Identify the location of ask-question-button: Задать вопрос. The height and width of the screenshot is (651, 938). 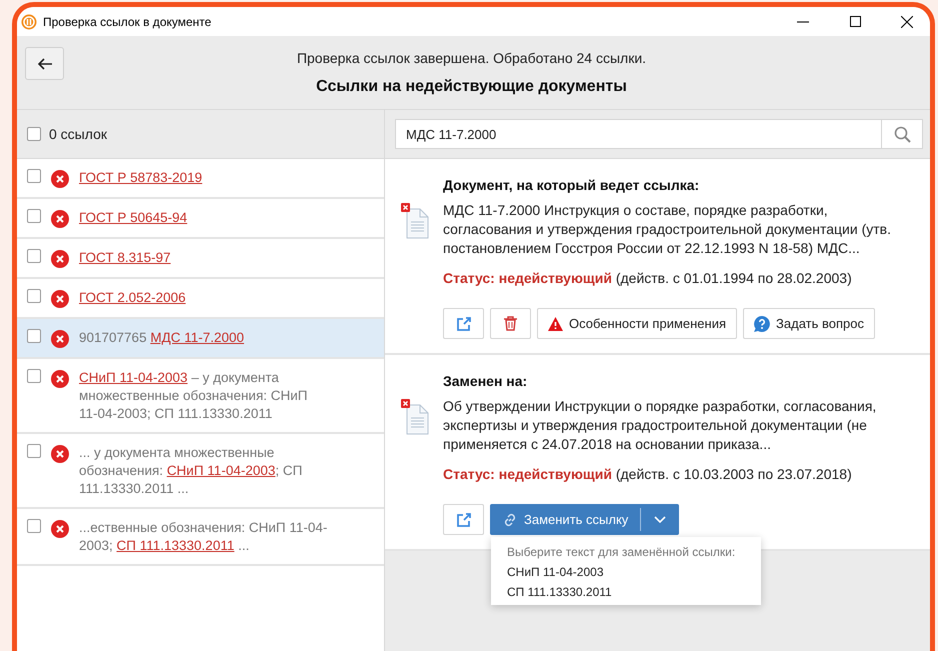
(809, 323).